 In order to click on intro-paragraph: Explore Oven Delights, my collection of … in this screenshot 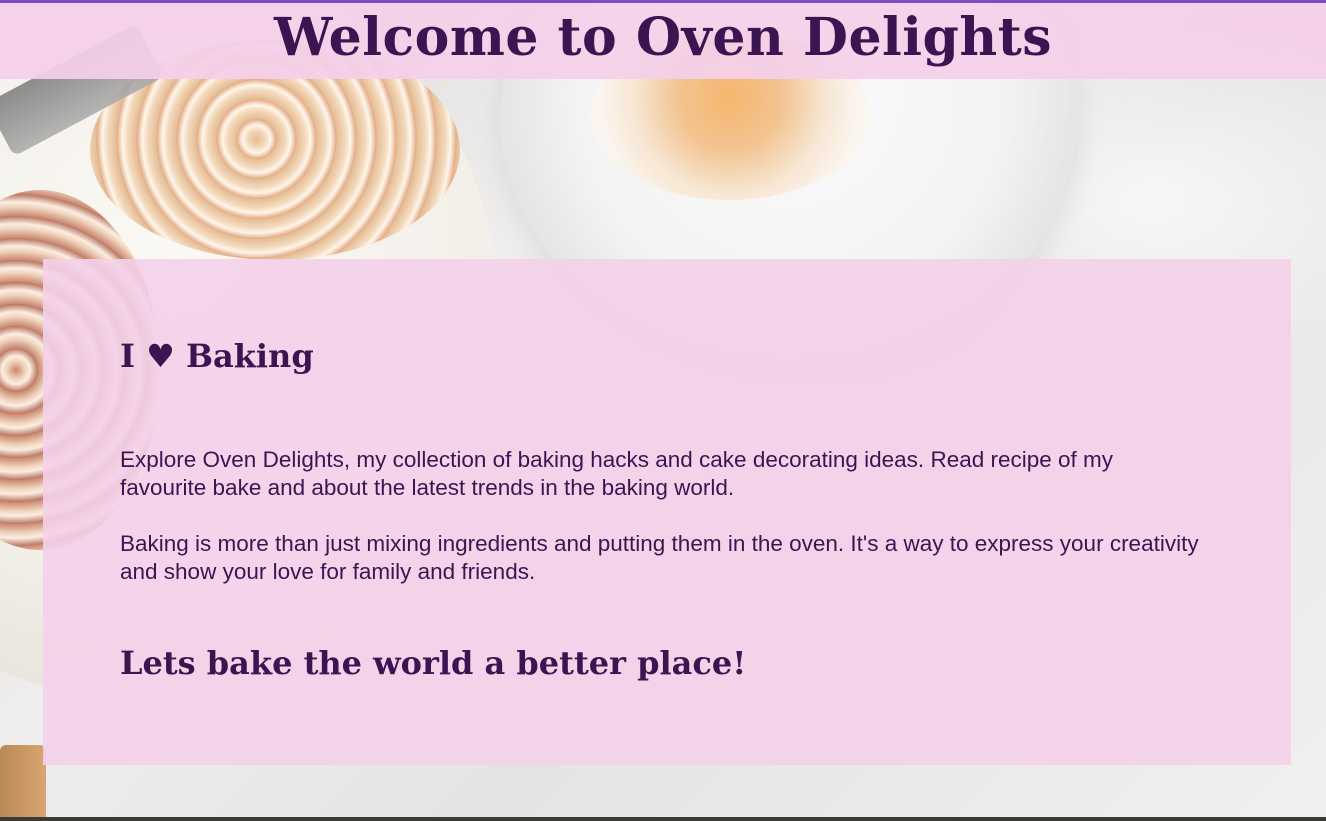, I will do `click(617, 473)`.